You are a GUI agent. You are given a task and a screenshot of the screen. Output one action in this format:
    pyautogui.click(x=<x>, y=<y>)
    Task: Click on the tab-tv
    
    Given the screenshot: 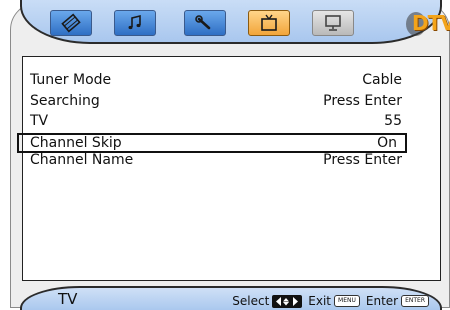 What is the action you would take?
    pyautogui.click(x=269, y=23)
    